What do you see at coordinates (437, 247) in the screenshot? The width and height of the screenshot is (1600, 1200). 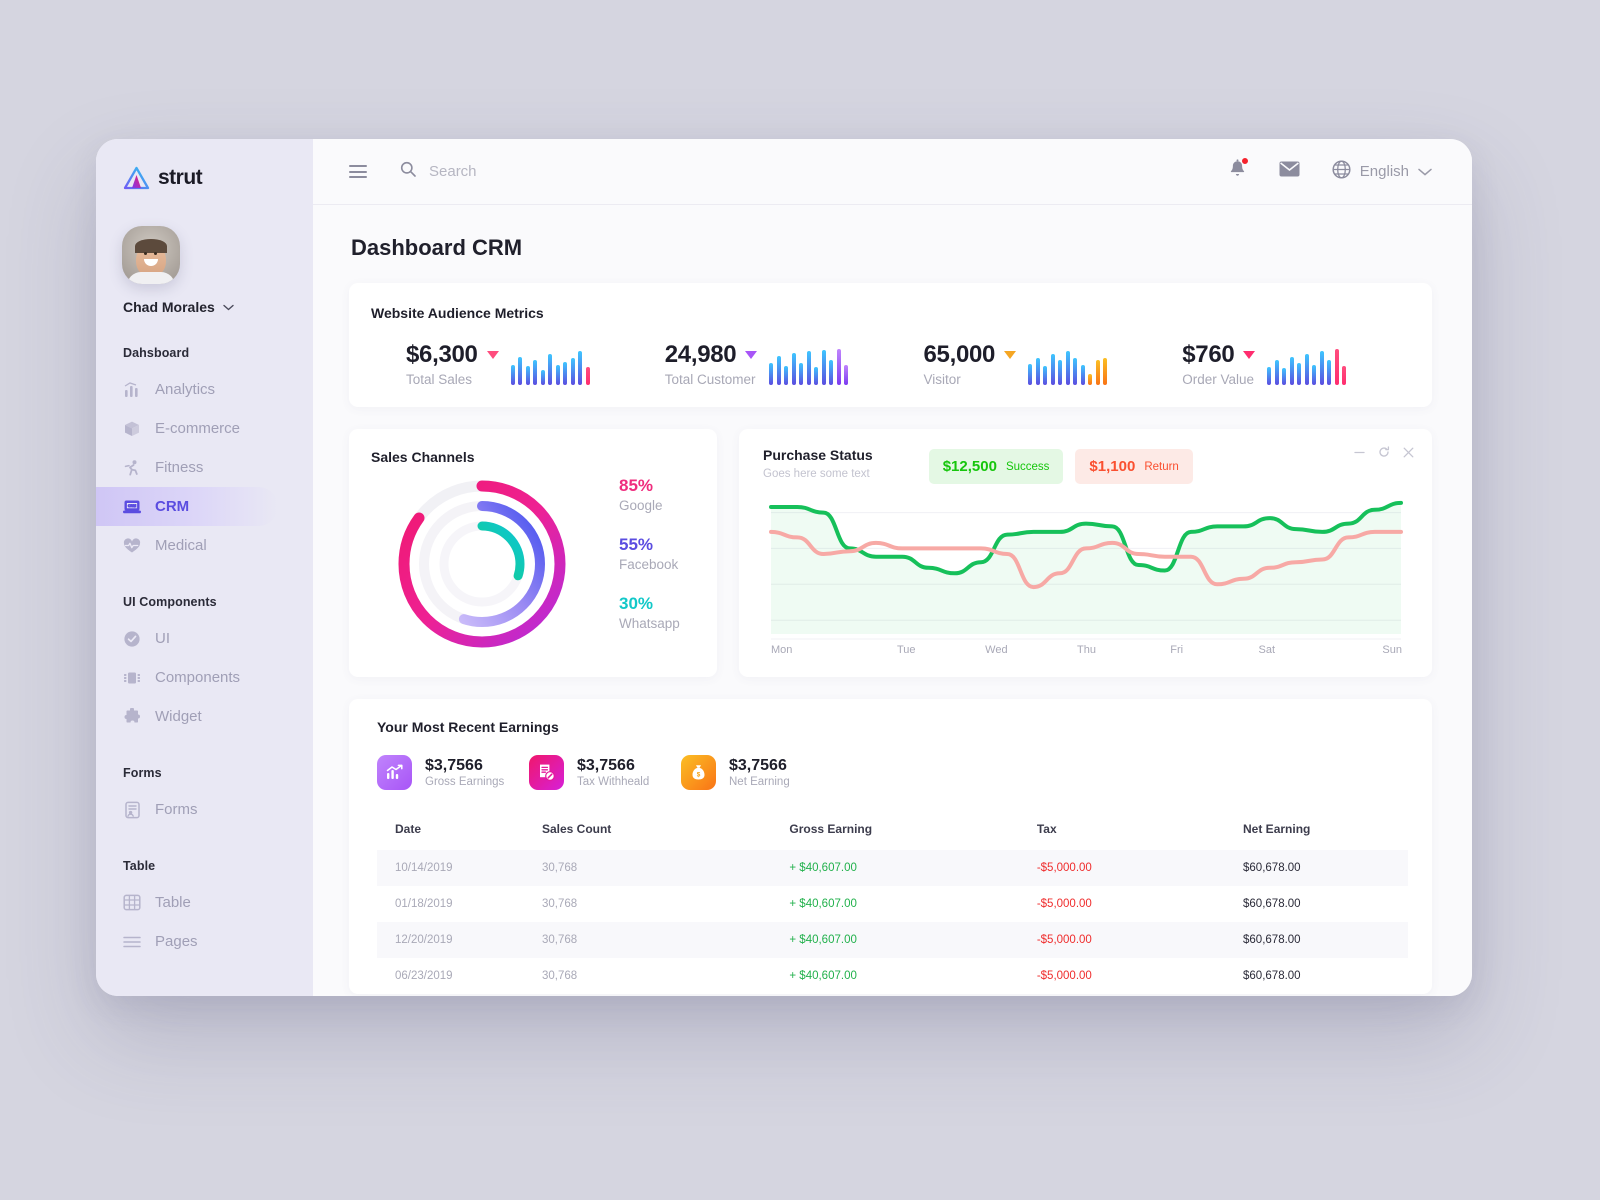 I see `page-title: Dashboard CRM` at bounding box center [437, 247].